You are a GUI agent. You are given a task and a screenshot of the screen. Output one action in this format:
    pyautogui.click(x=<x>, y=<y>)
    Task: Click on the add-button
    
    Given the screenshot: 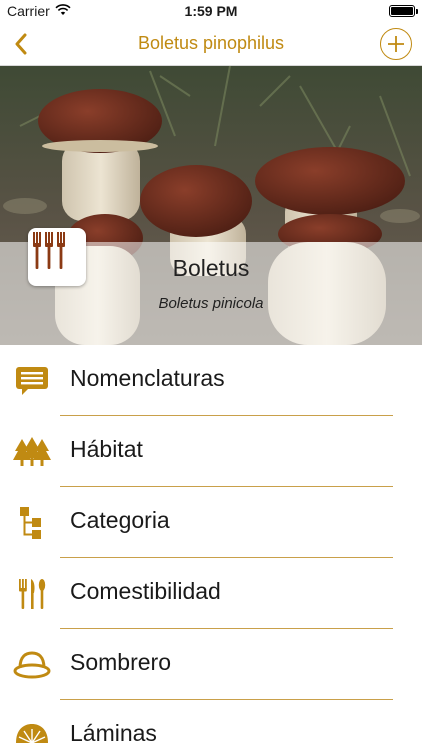 What is the action you would take?
    pyautogui.click(x=396, y=44)
    